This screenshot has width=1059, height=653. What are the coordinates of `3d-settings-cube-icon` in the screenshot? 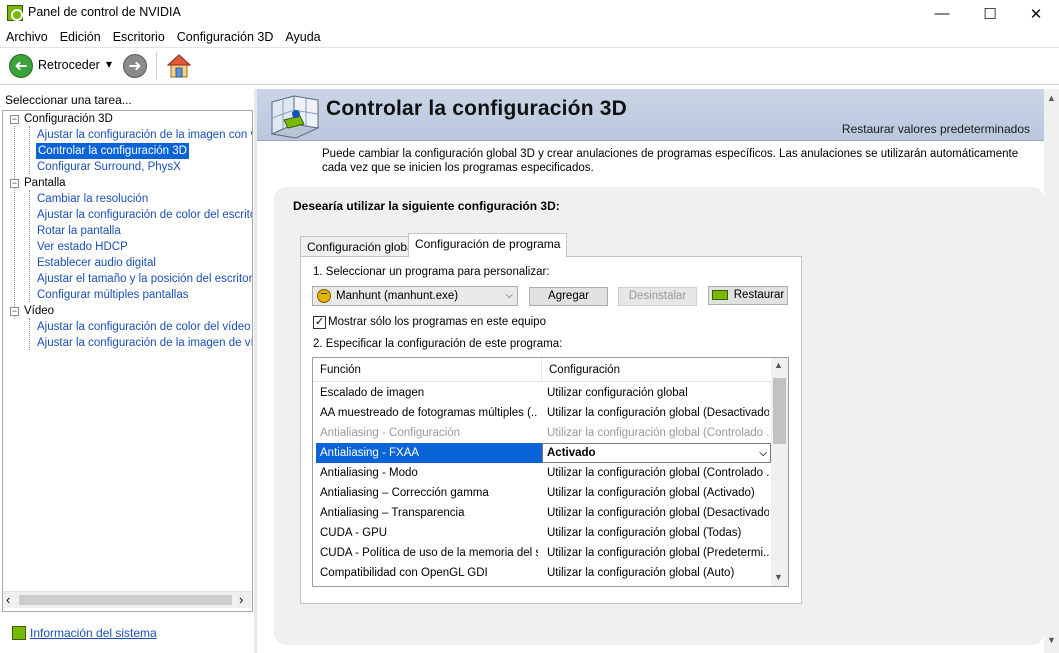 It's located at (294, 116).